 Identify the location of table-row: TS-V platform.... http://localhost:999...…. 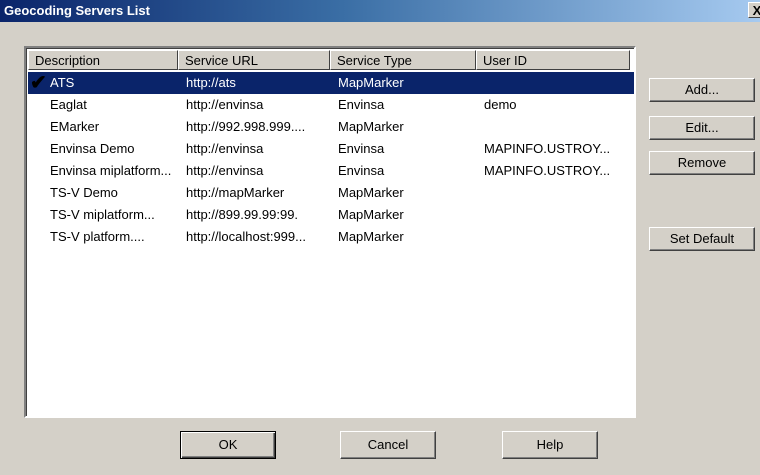
(331, 237).